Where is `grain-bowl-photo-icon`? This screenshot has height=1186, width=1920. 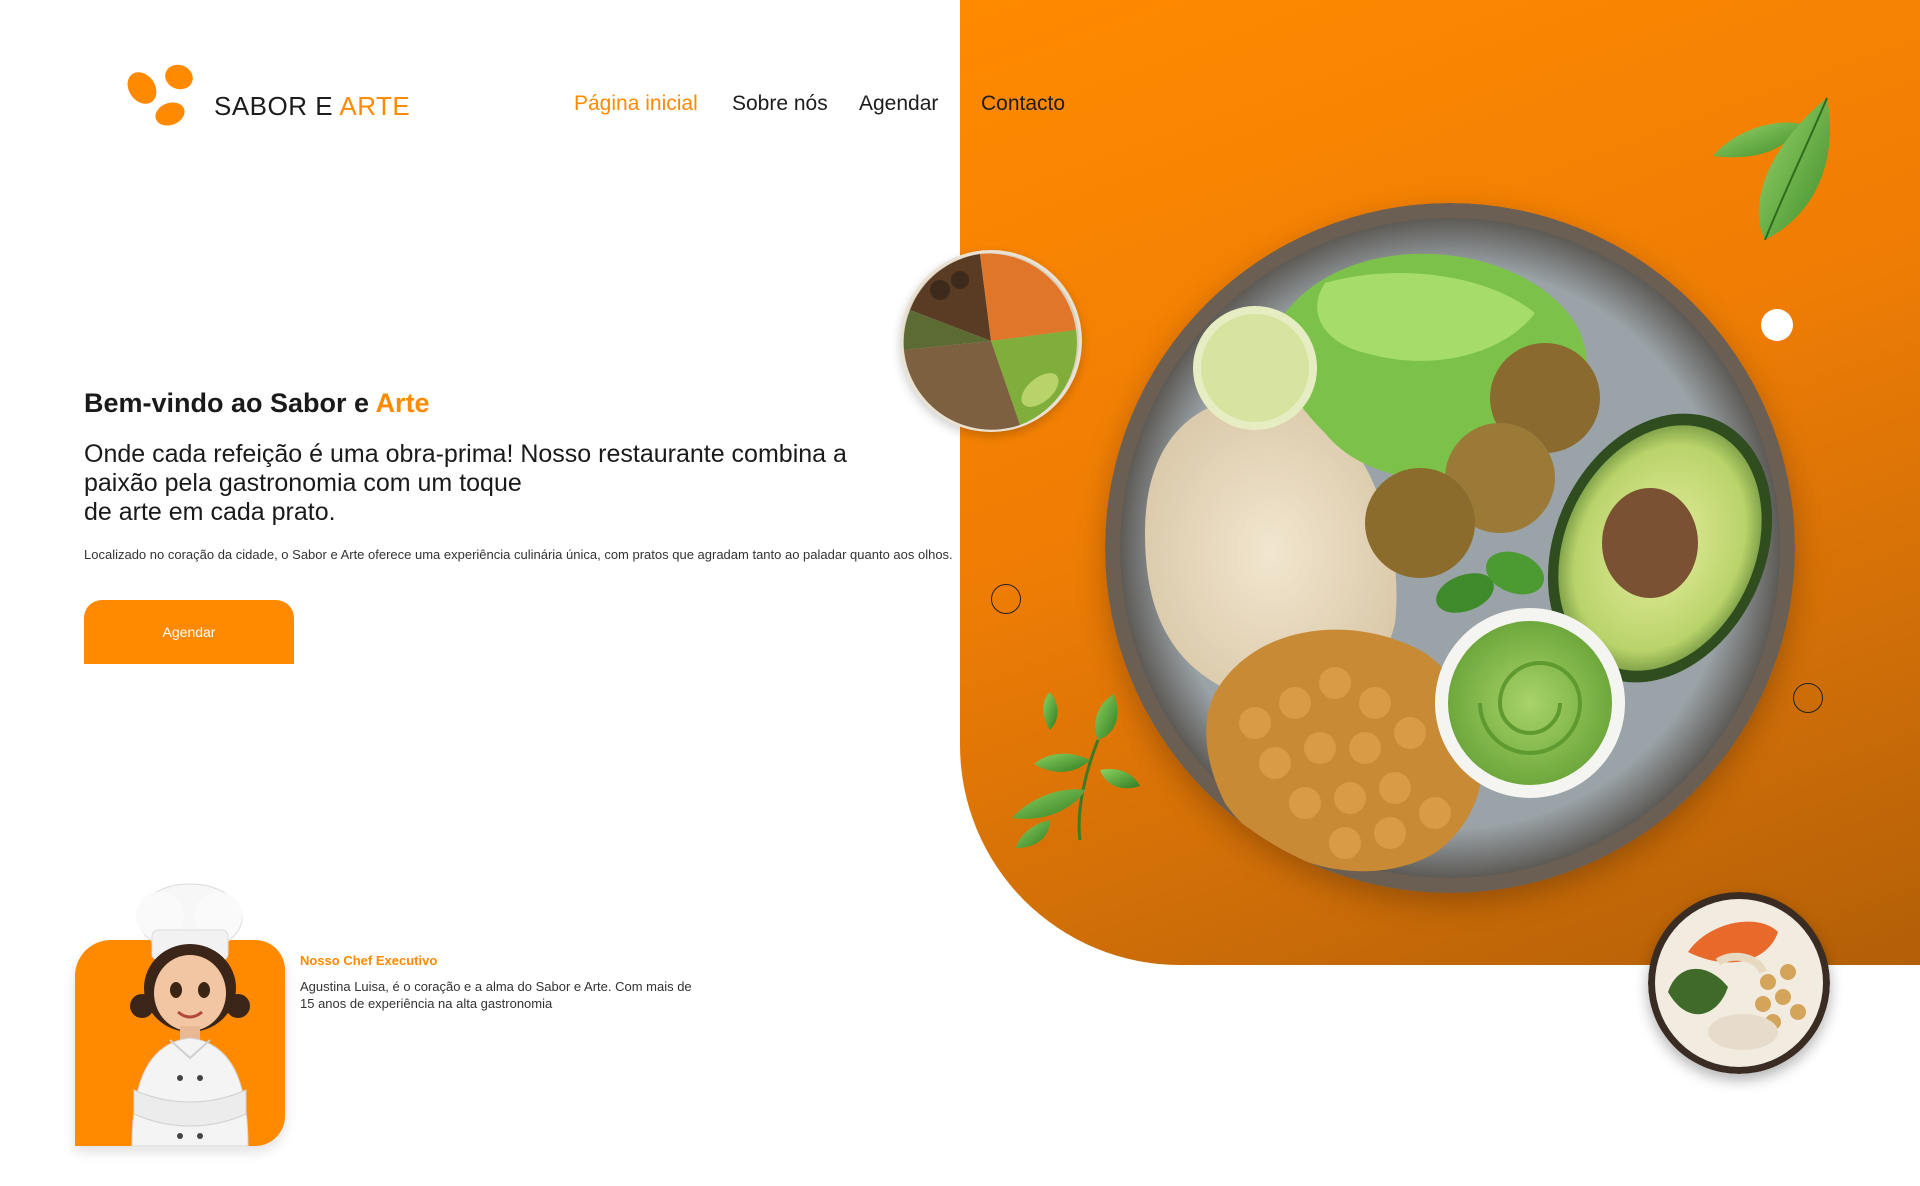
grain-bowl-photo-icon is located at coordinates (991, 341).